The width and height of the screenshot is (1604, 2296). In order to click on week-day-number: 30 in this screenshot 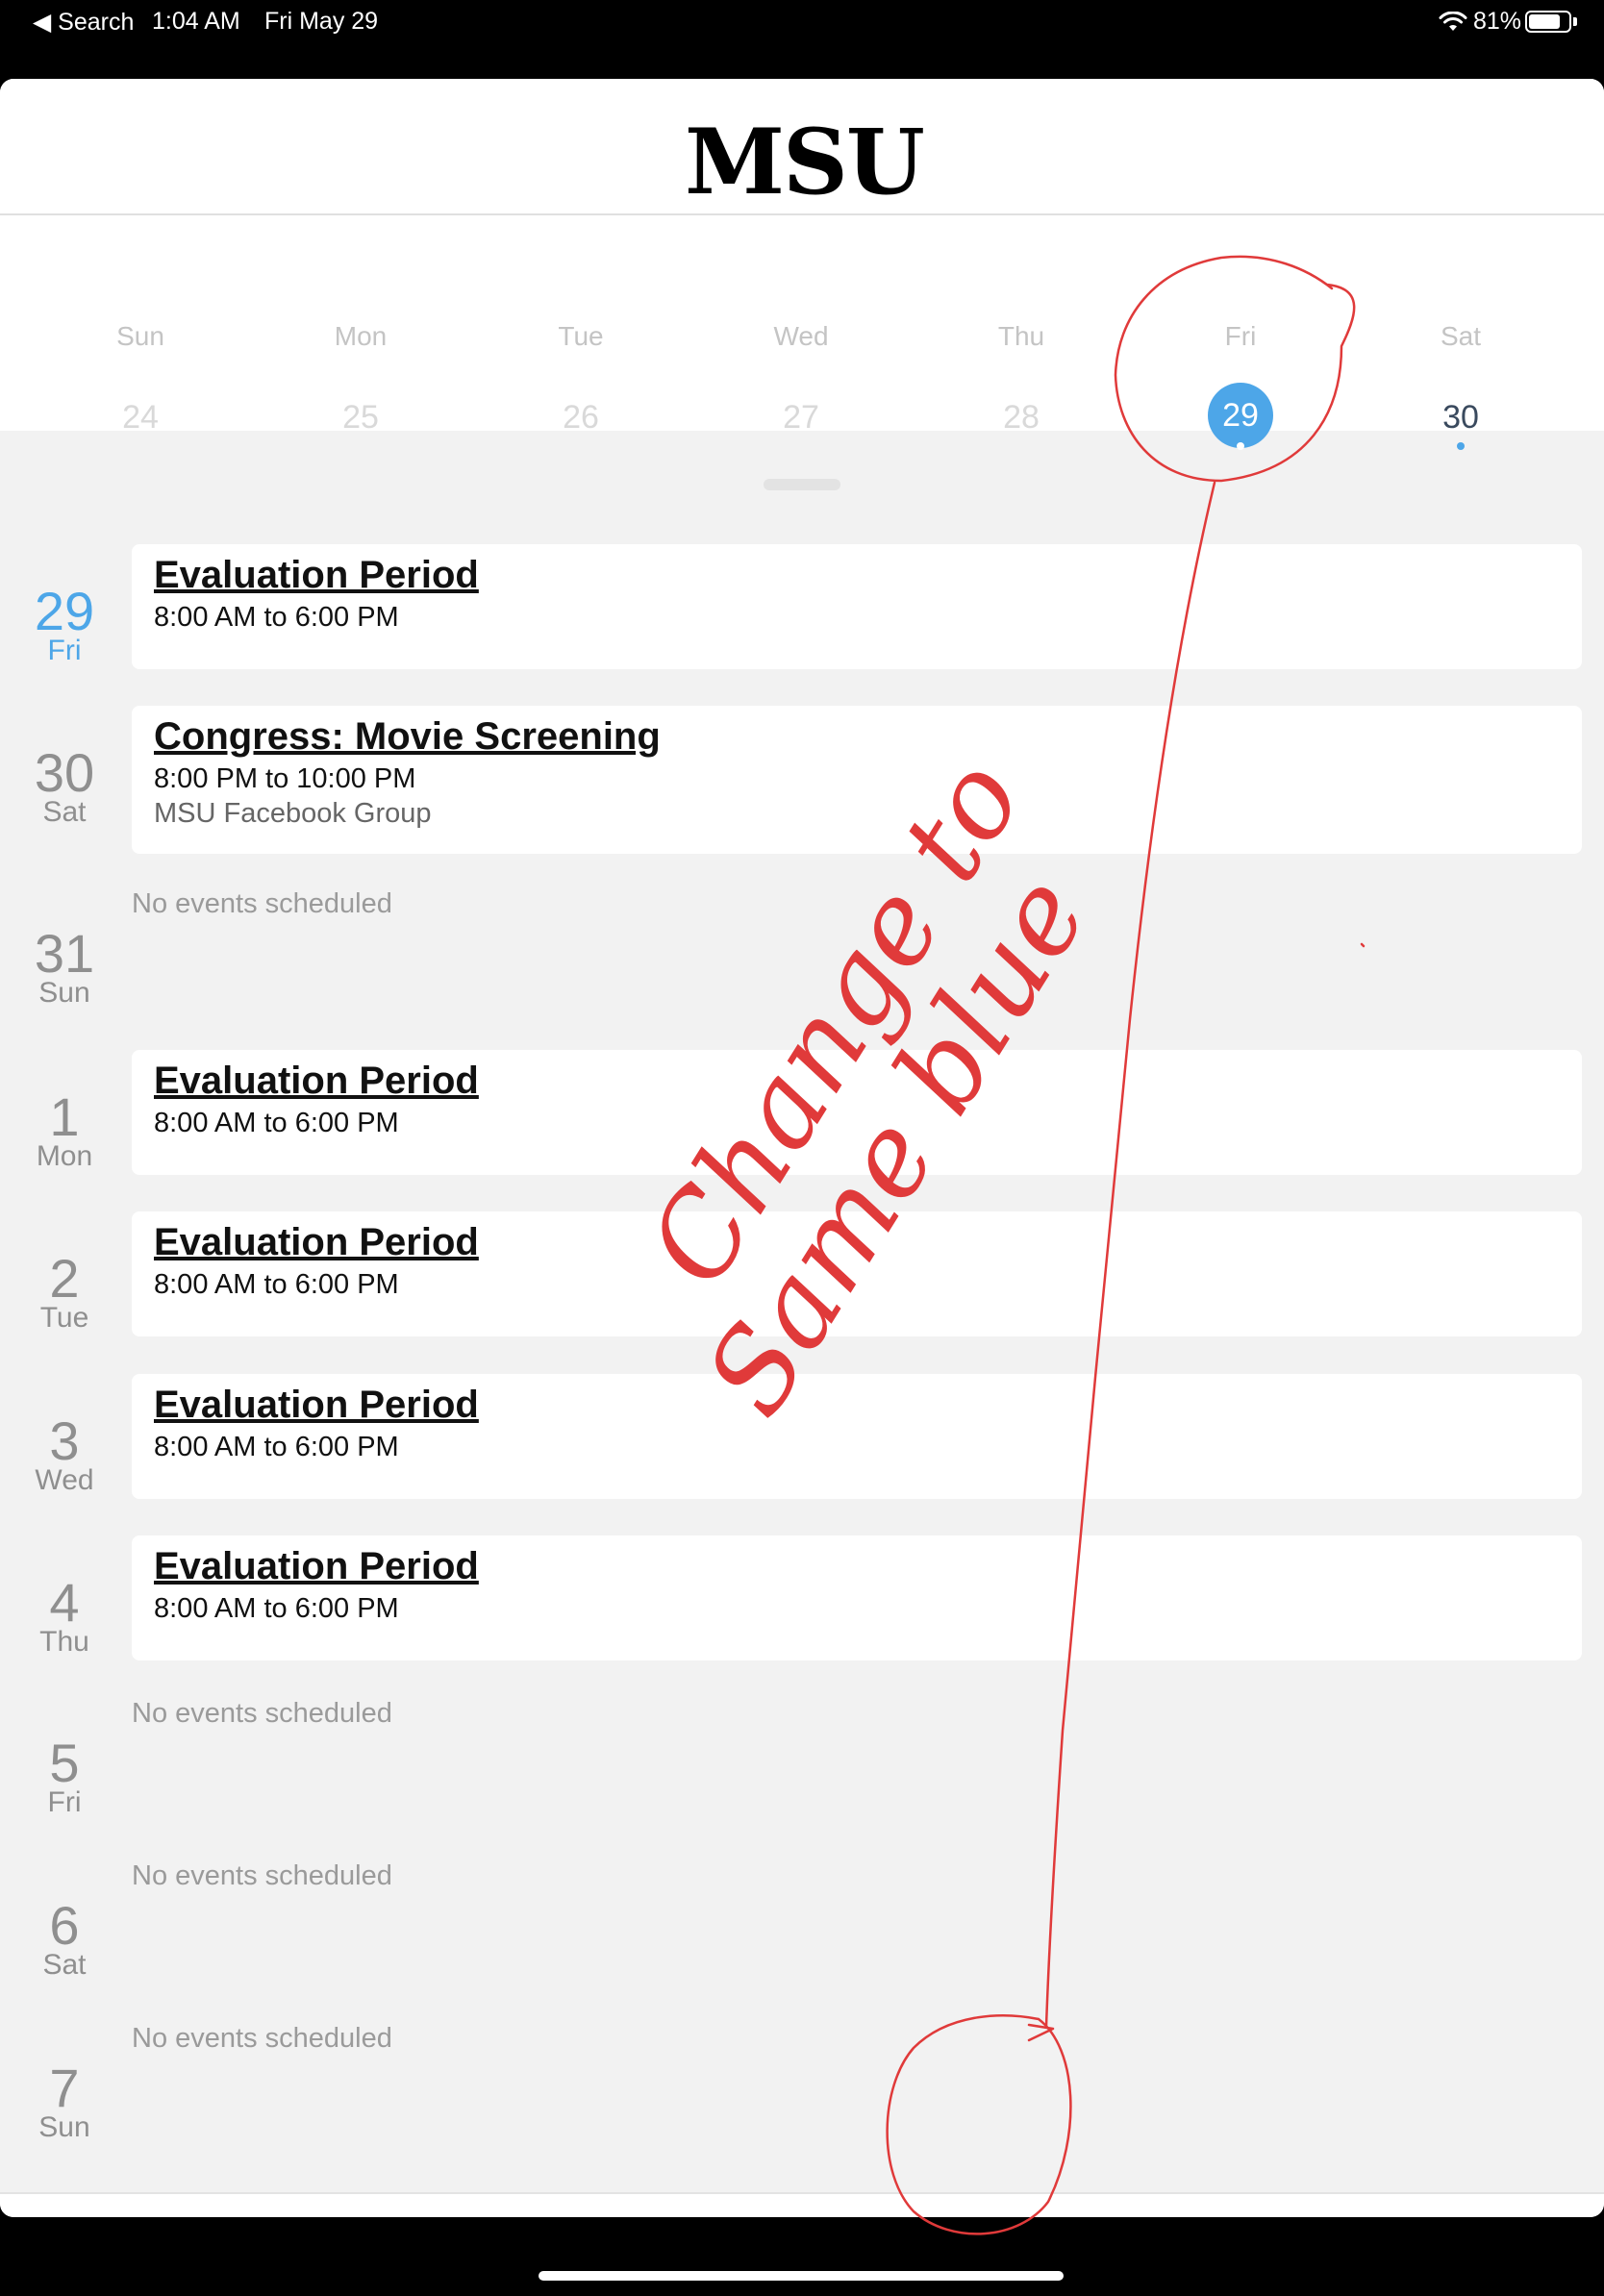, I will do `click(1460, 417)`.